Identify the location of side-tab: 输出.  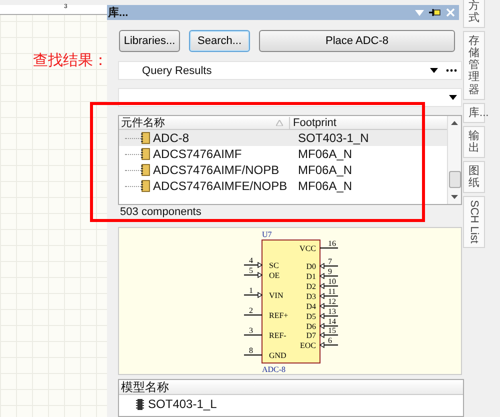
(474, 142).